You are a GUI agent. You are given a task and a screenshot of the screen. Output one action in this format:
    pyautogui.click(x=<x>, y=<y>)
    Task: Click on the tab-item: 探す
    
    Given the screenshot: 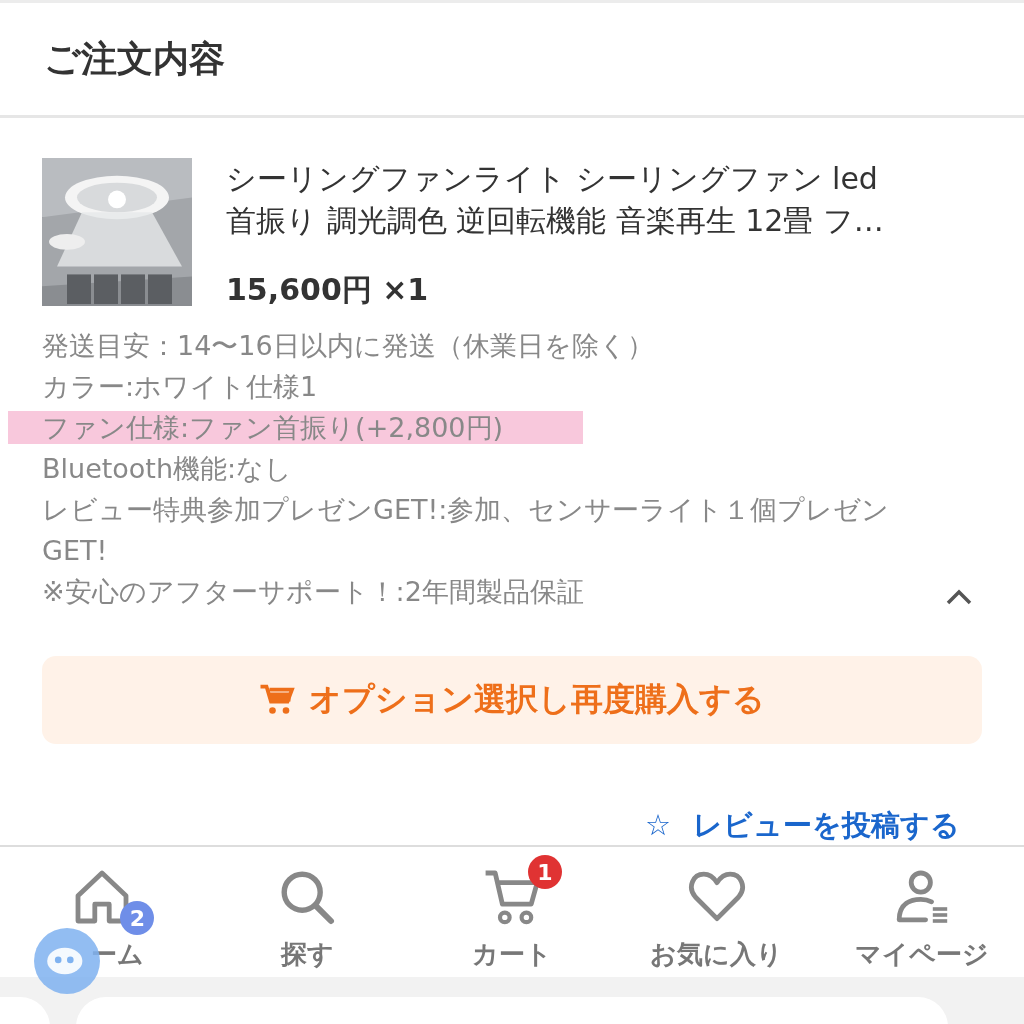 What is the action you would take?
    pyautogui.click(x=307, y=912)
    